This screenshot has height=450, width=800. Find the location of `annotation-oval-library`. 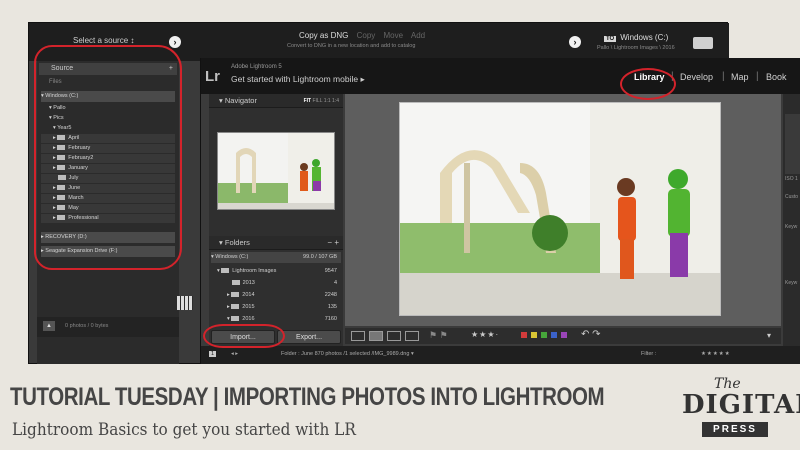

annotation-oval-library is located at coordinates (648, 84).